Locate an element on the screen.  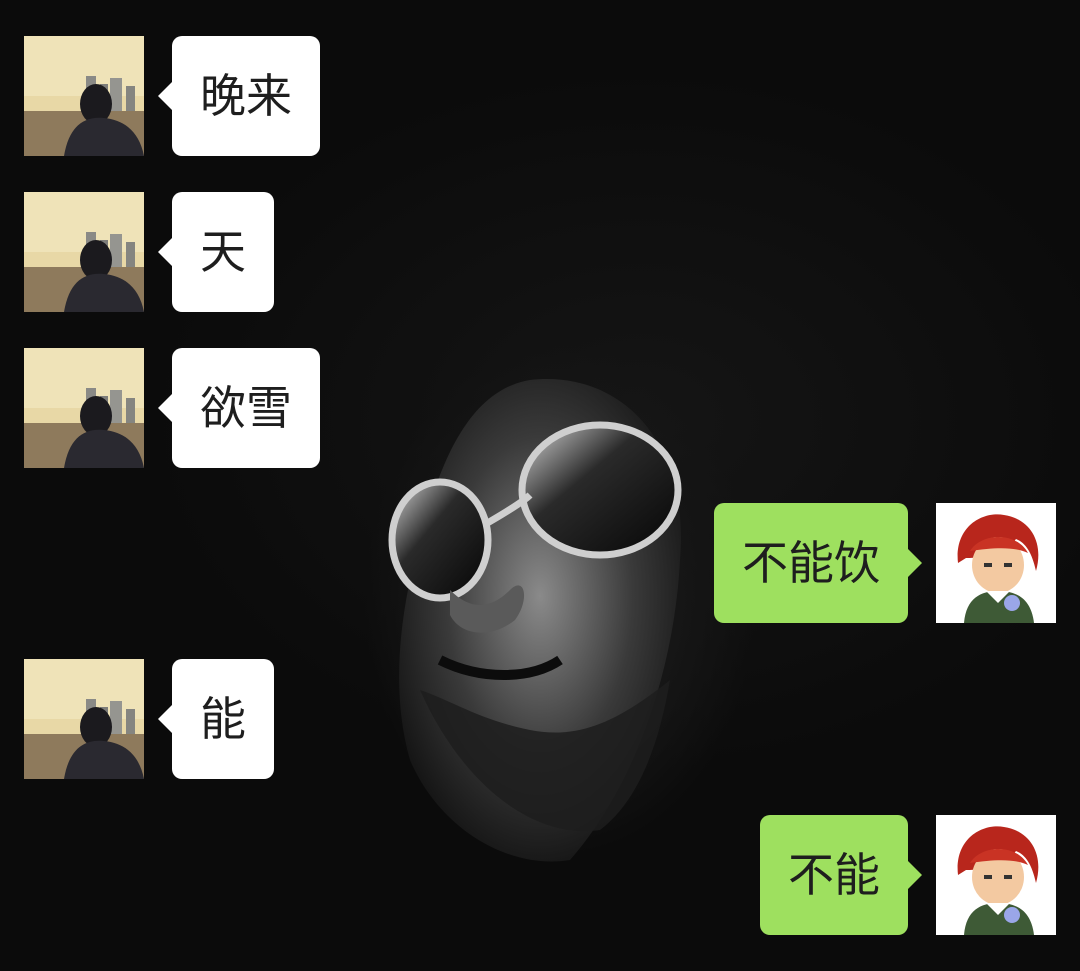
incoming-message: 能 is located at coordinates (149, 719).